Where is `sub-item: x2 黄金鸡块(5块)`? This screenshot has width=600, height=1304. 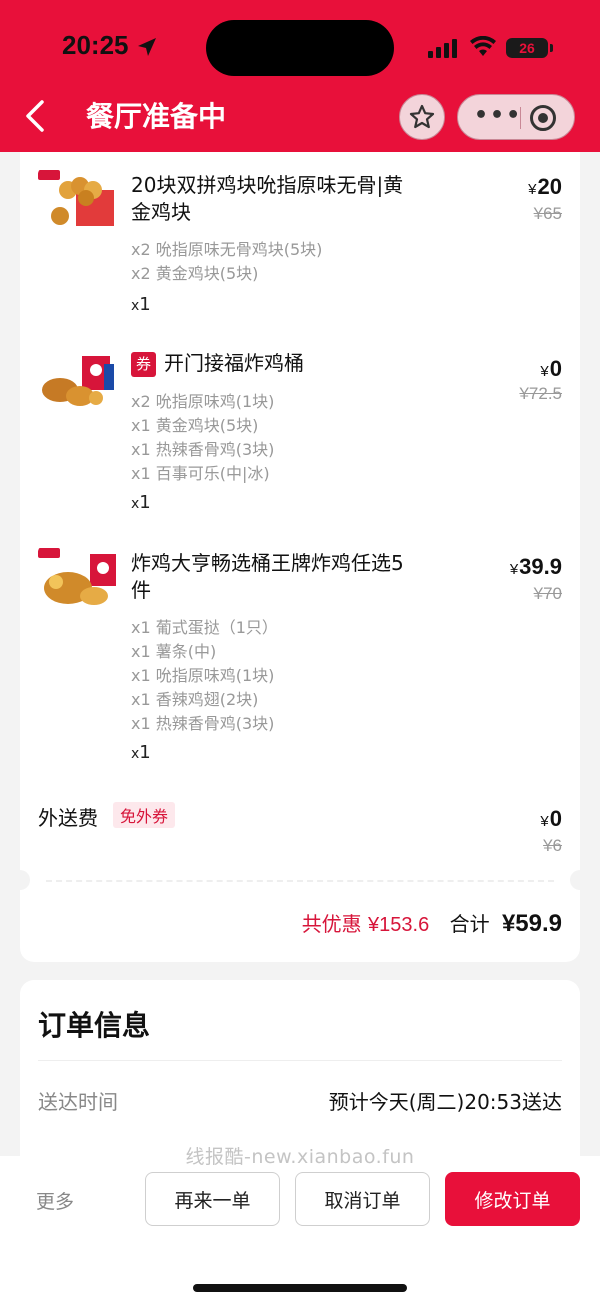 sub-item: x2 黄金鸡块(5块) is located at coordinates (195, 273).